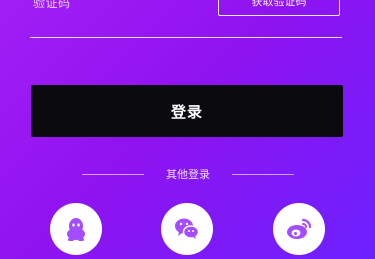  I want to click on wechat-login-button, so click(187, 229).